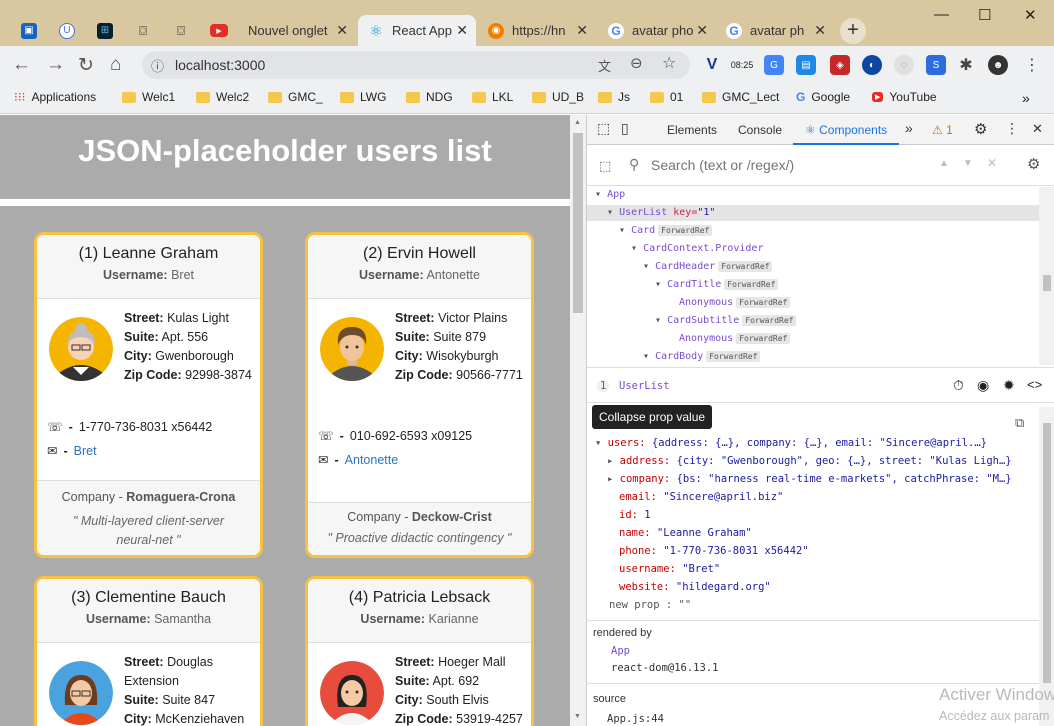 The height and width of the screenshot is (726, 1054). What do you see at coordinates (786, 165) in the screenshot?
I see `component-search-input` at bounding box center [786, 165].